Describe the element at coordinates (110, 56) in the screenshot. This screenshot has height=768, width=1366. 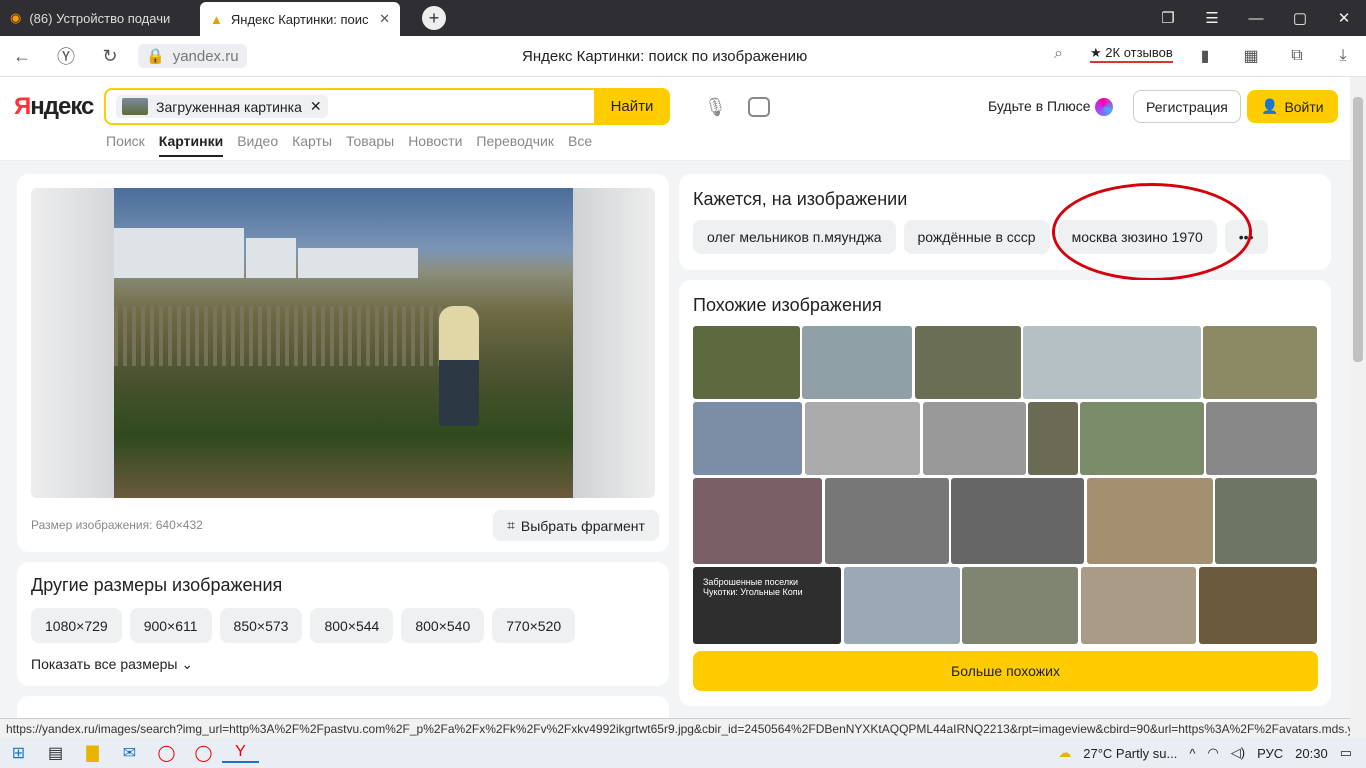
I see `reload-icon: ↻` at that location.